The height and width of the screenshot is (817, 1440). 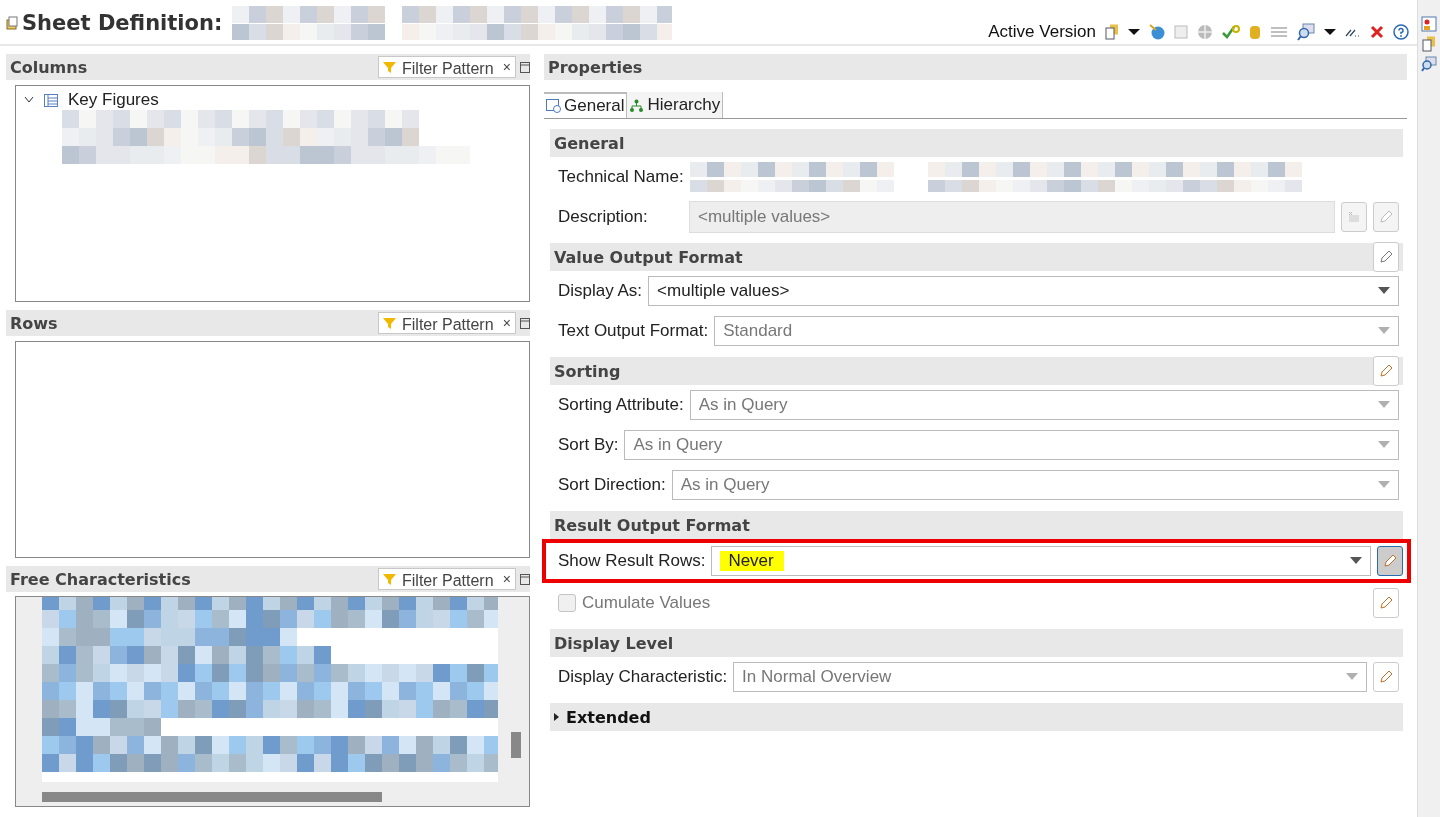 What do you see at coordinates (648, 257) in the screenshot?
I see `section-title: Value Output Format` at bounding box center [648, 257].